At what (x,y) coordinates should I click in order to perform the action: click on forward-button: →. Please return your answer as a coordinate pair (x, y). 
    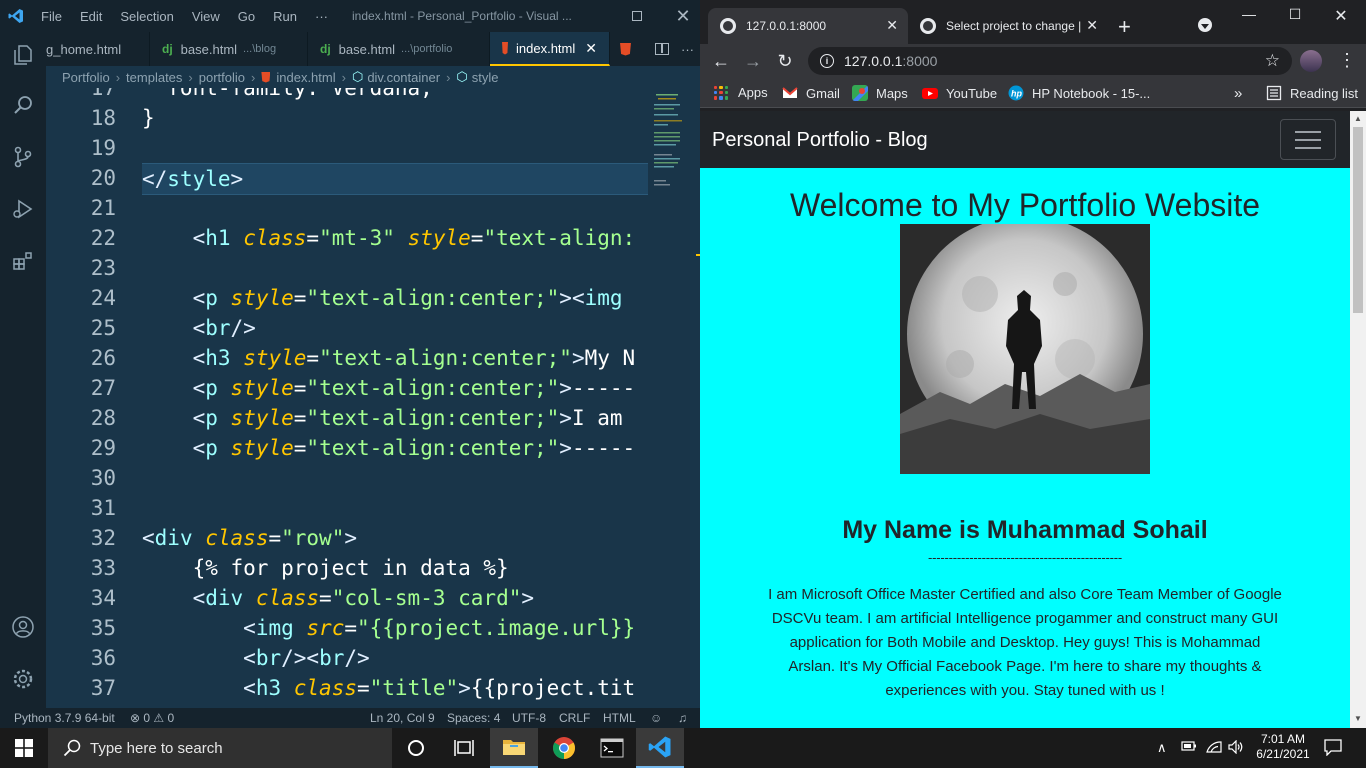
    Looking at the image, I should click on (753, 61).